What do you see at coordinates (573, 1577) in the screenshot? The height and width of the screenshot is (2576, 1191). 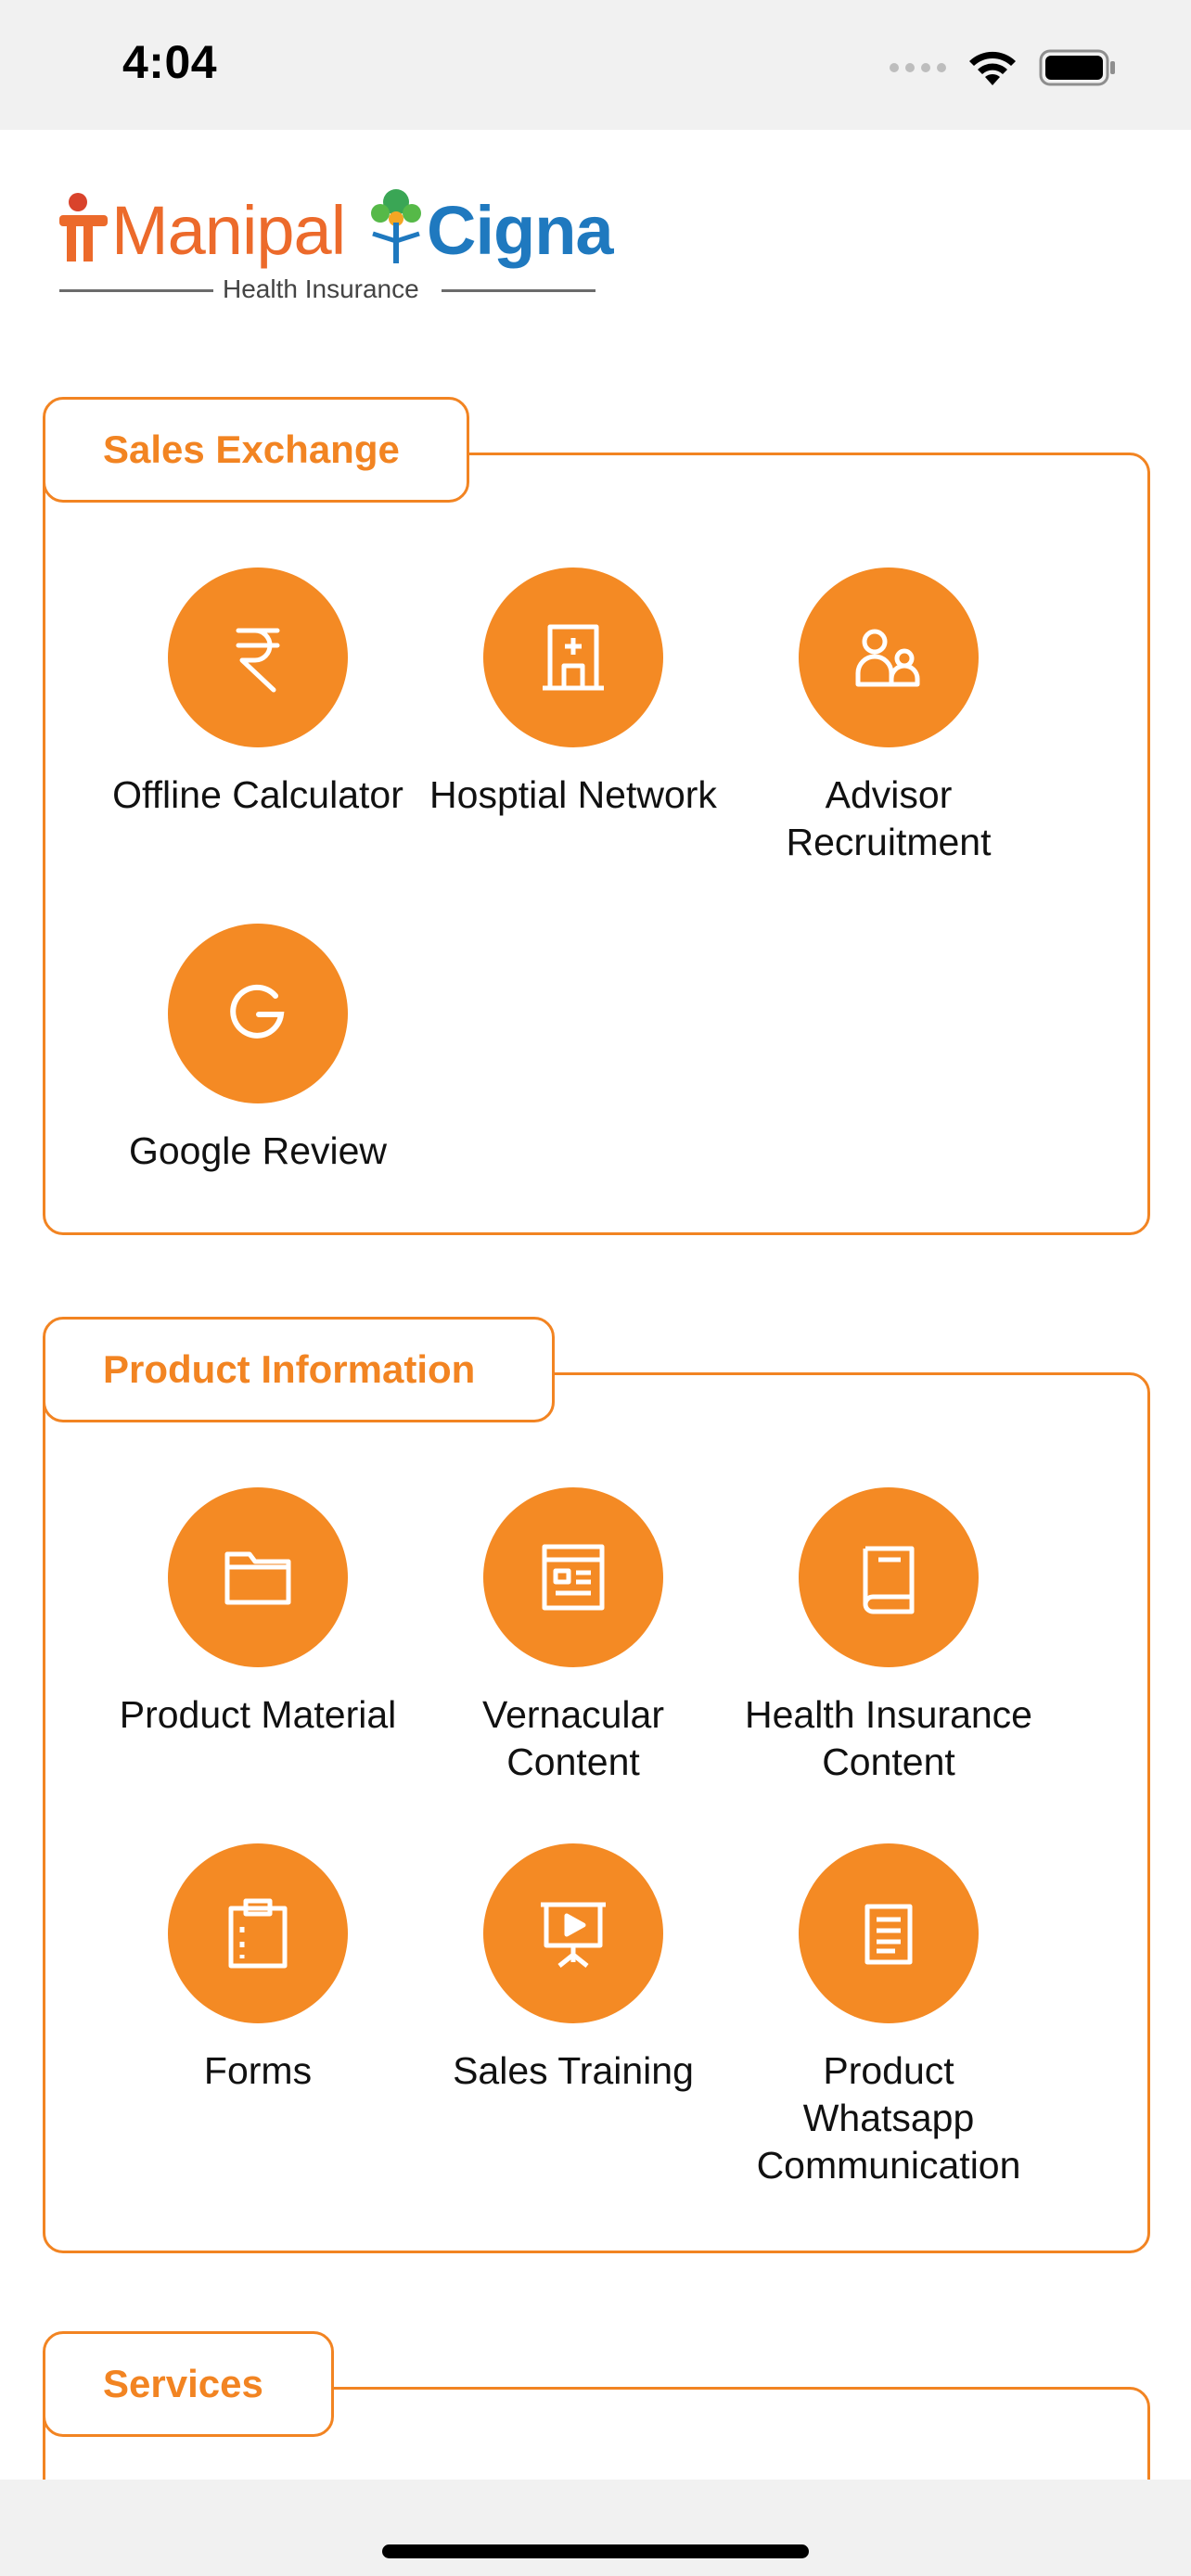 I see `newspaper-icon` at bounding box center [573, 1577].